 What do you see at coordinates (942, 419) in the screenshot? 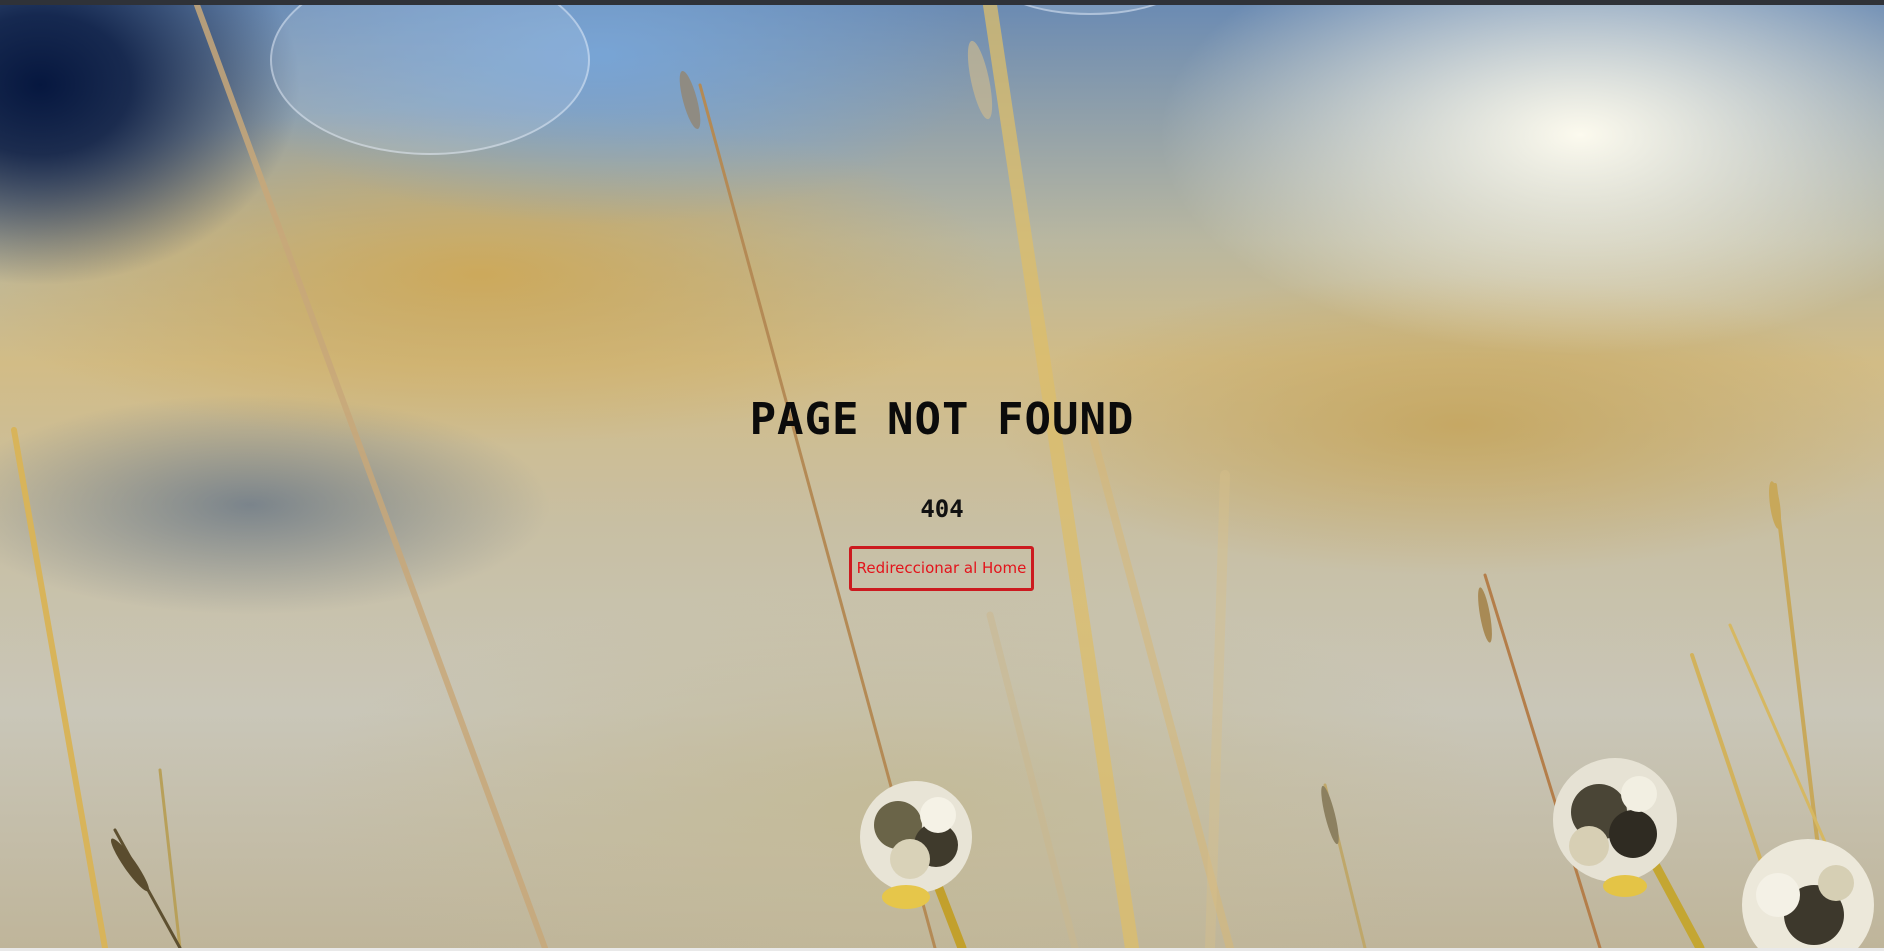
I see `page-title: PAGE NOT FOUND` at bounding box center [942, 419].